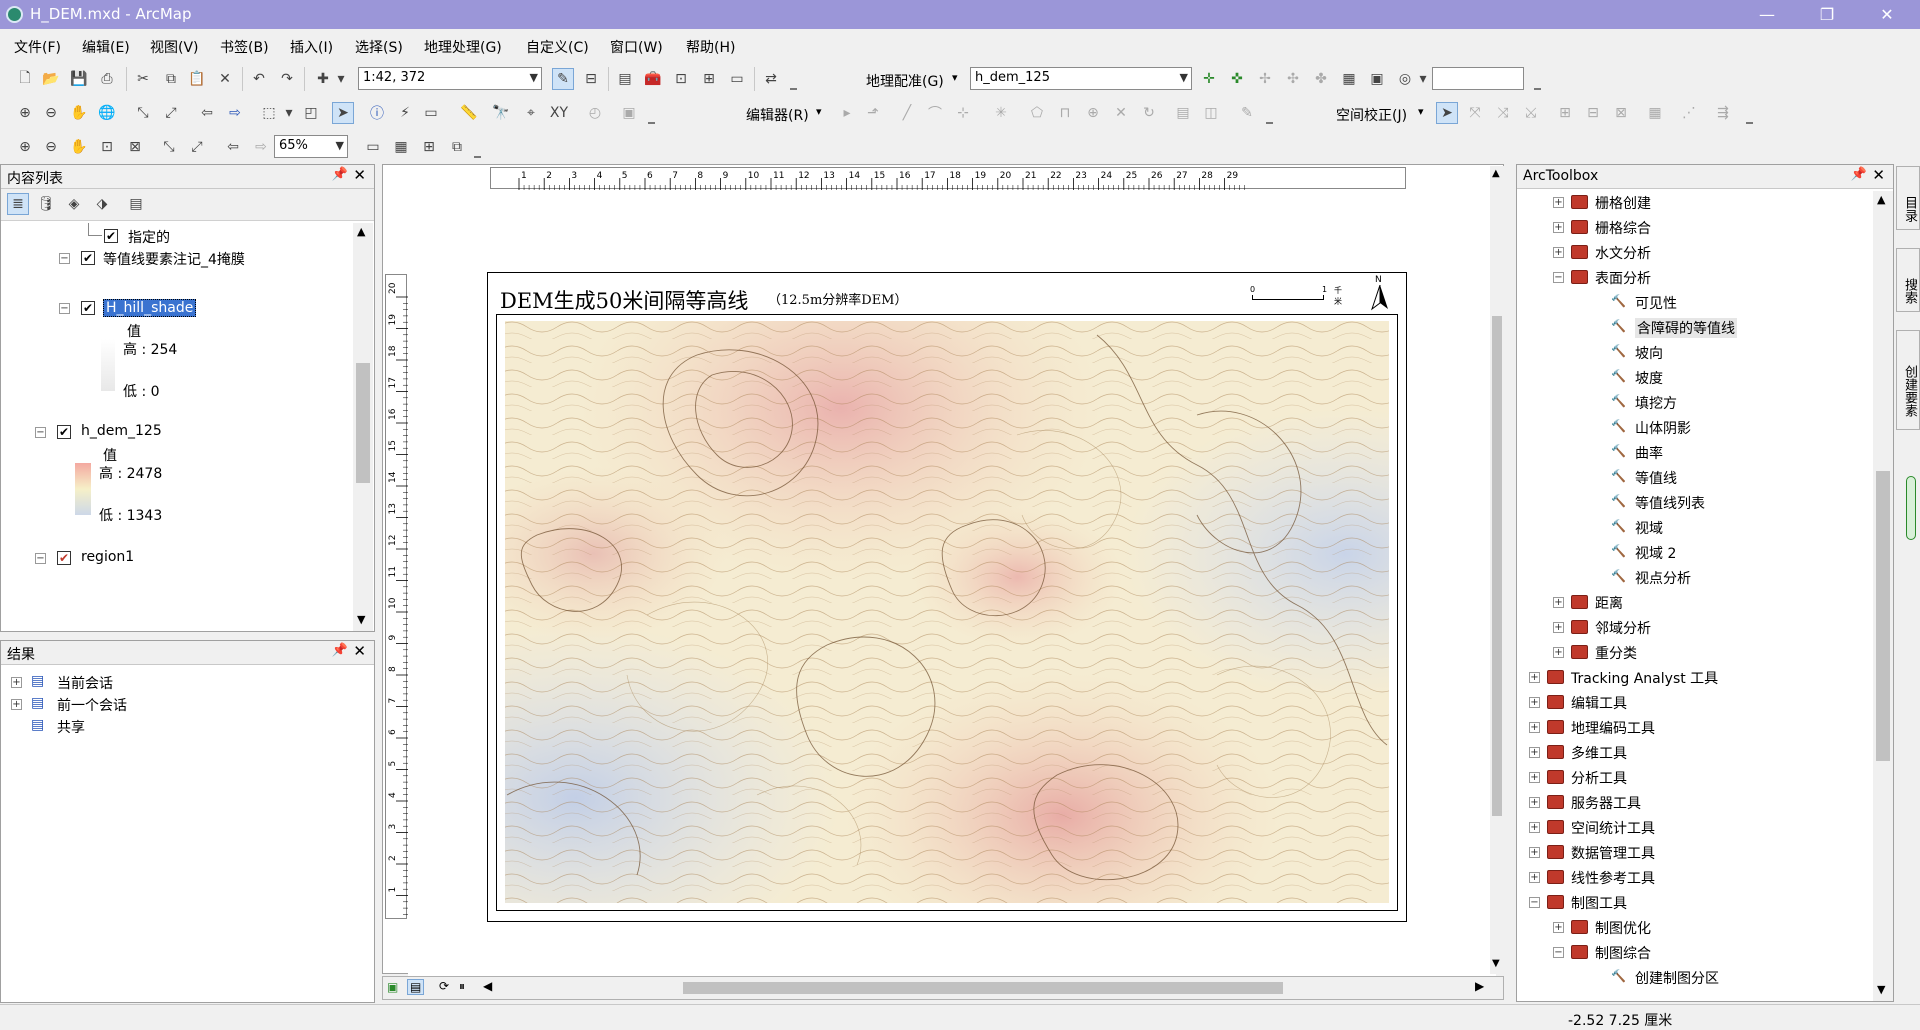 This screenshot has height=1030, width=1920. What do you see at coordinates (1065, 113) in the screenshot?
I see `reshape-icon: ⊓` at bounding box center [1065, 113].